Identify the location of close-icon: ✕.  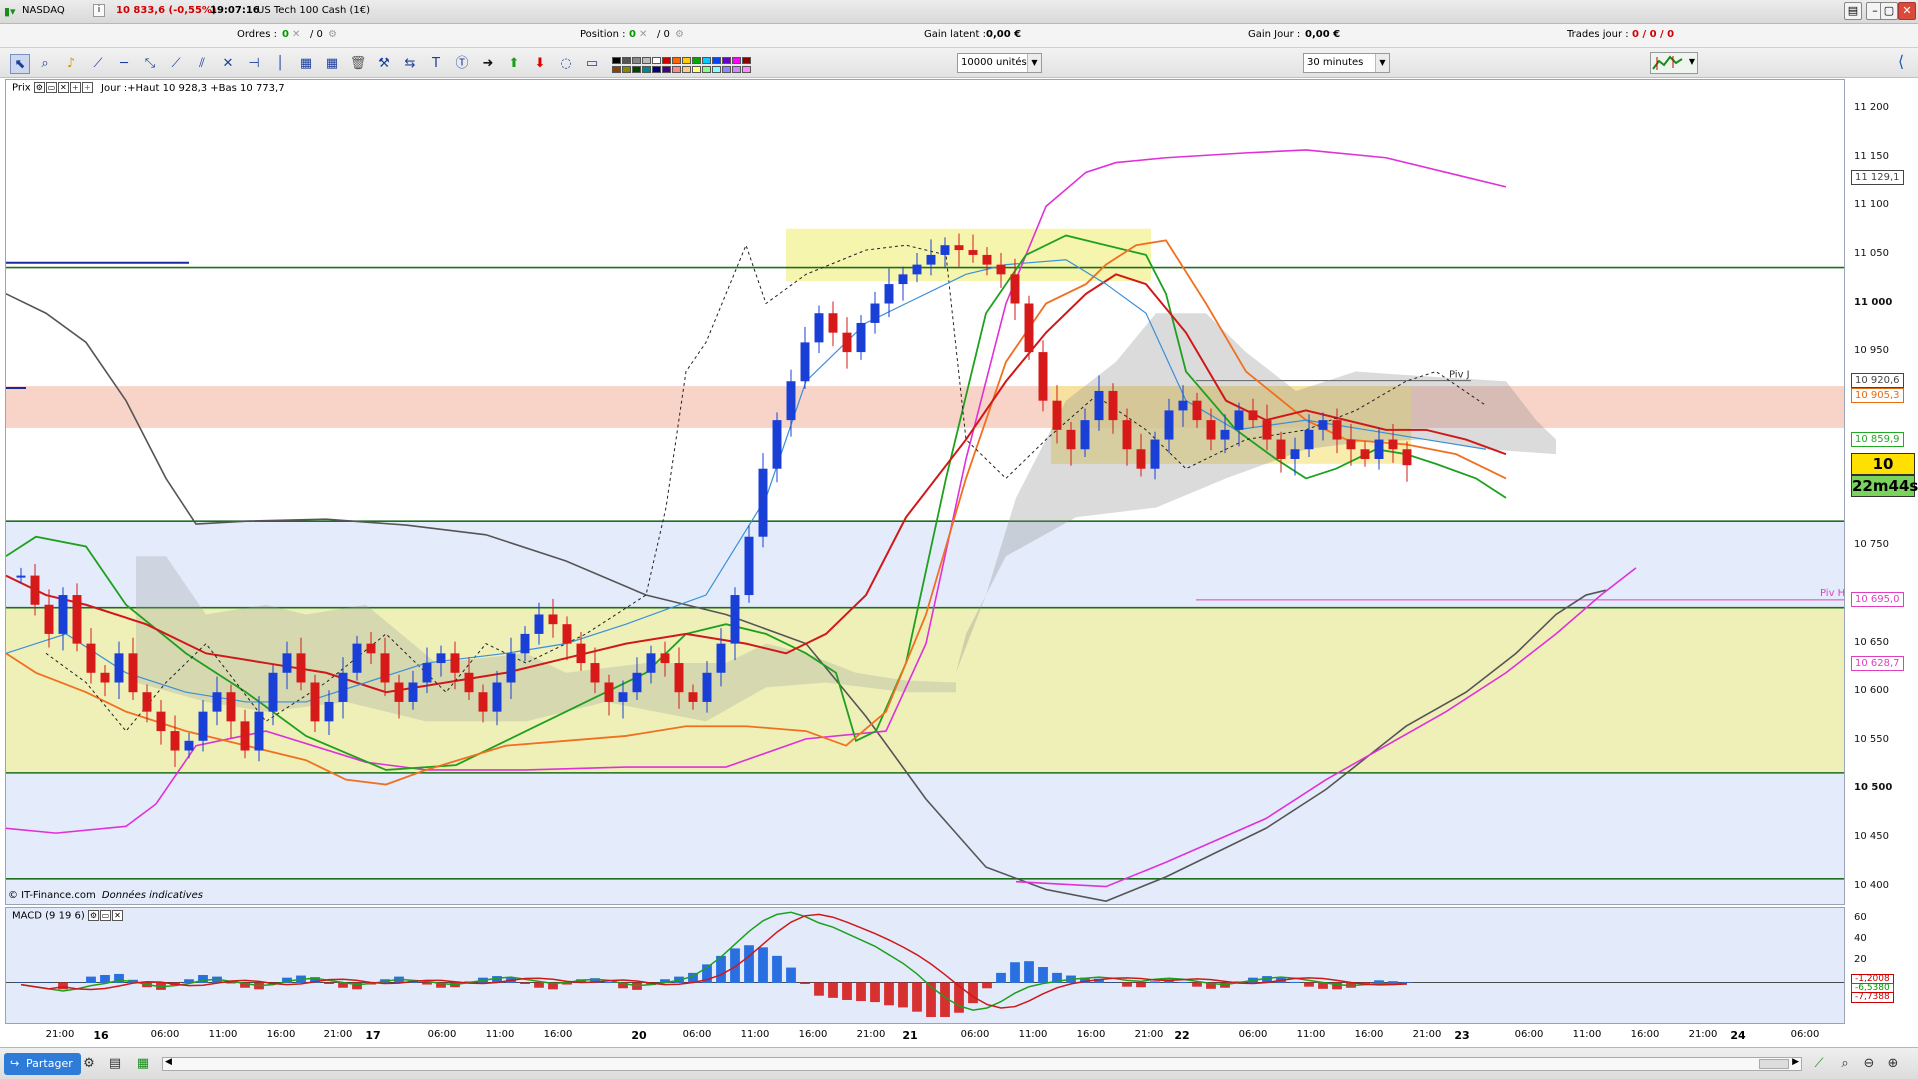
(1907, 11).